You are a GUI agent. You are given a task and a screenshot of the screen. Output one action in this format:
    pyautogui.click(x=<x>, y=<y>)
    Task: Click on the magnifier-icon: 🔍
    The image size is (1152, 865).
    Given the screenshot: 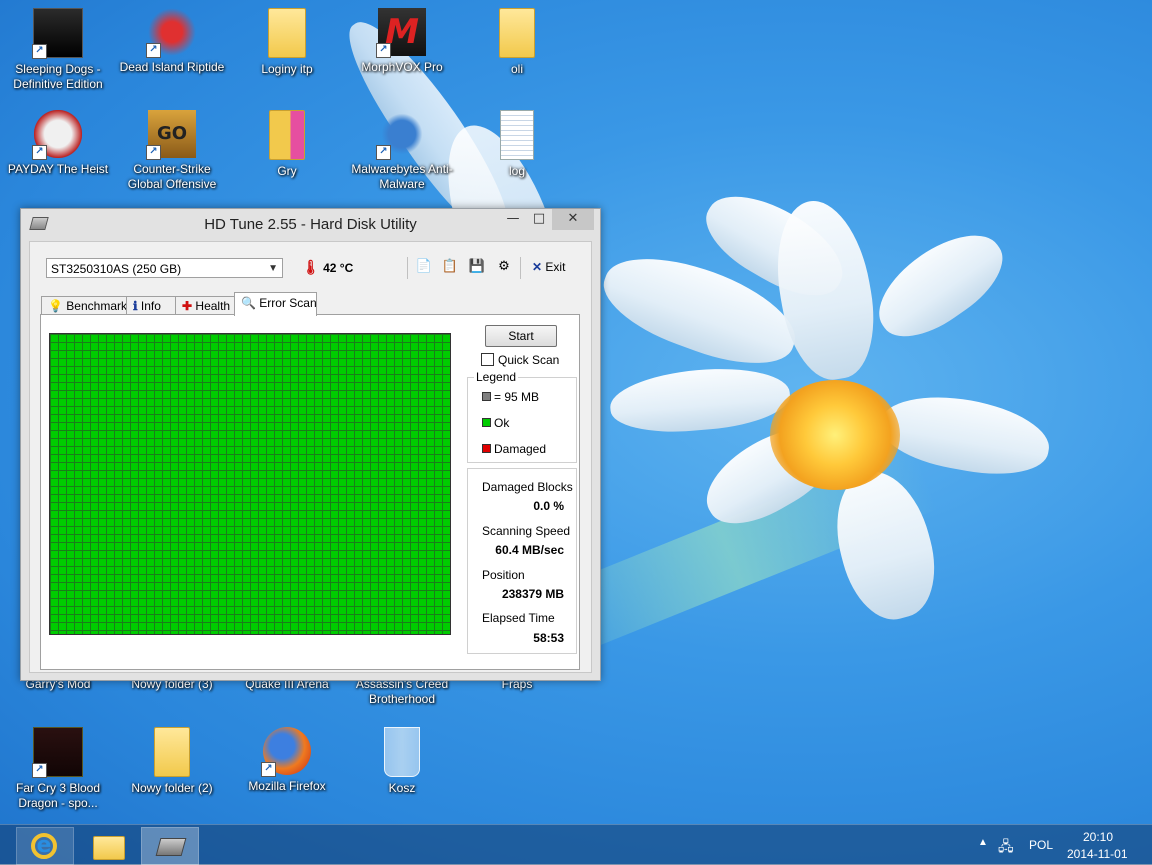 What is the action you would take?
    pyautogui.click(x=248, y=303)
    